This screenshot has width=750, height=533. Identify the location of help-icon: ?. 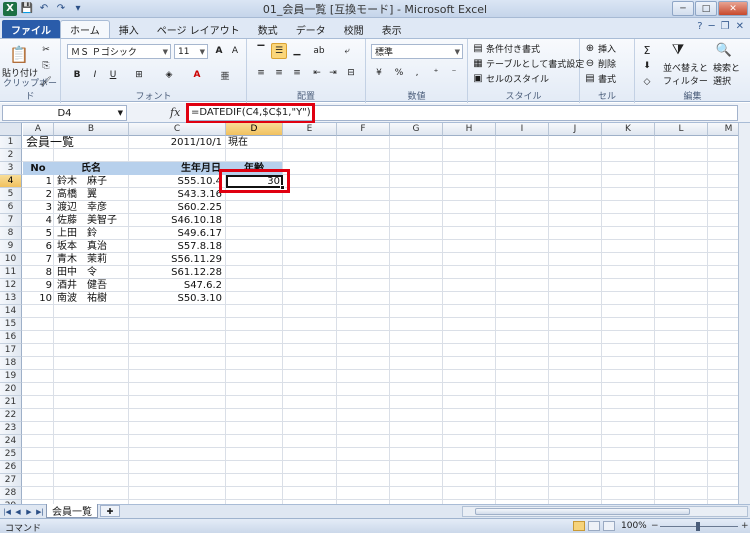
(699, 26).